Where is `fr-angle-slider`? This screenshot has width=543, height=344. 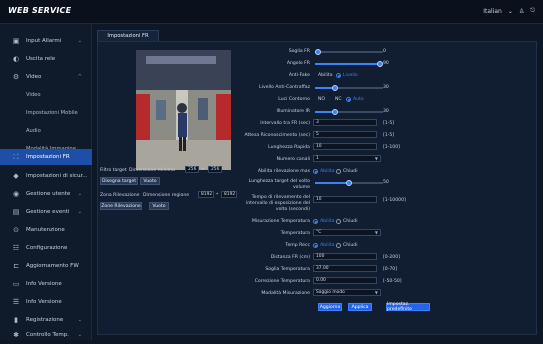
fr-angle-slider is located at coordinates (349, 64).